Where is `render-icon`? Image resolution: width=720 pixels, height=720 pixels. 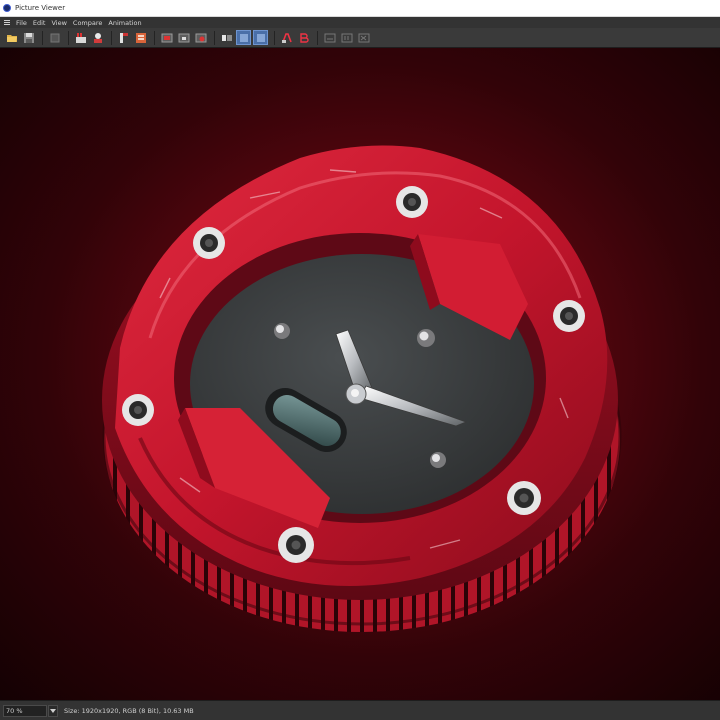 render-icon is located at coordinates (54, 37).